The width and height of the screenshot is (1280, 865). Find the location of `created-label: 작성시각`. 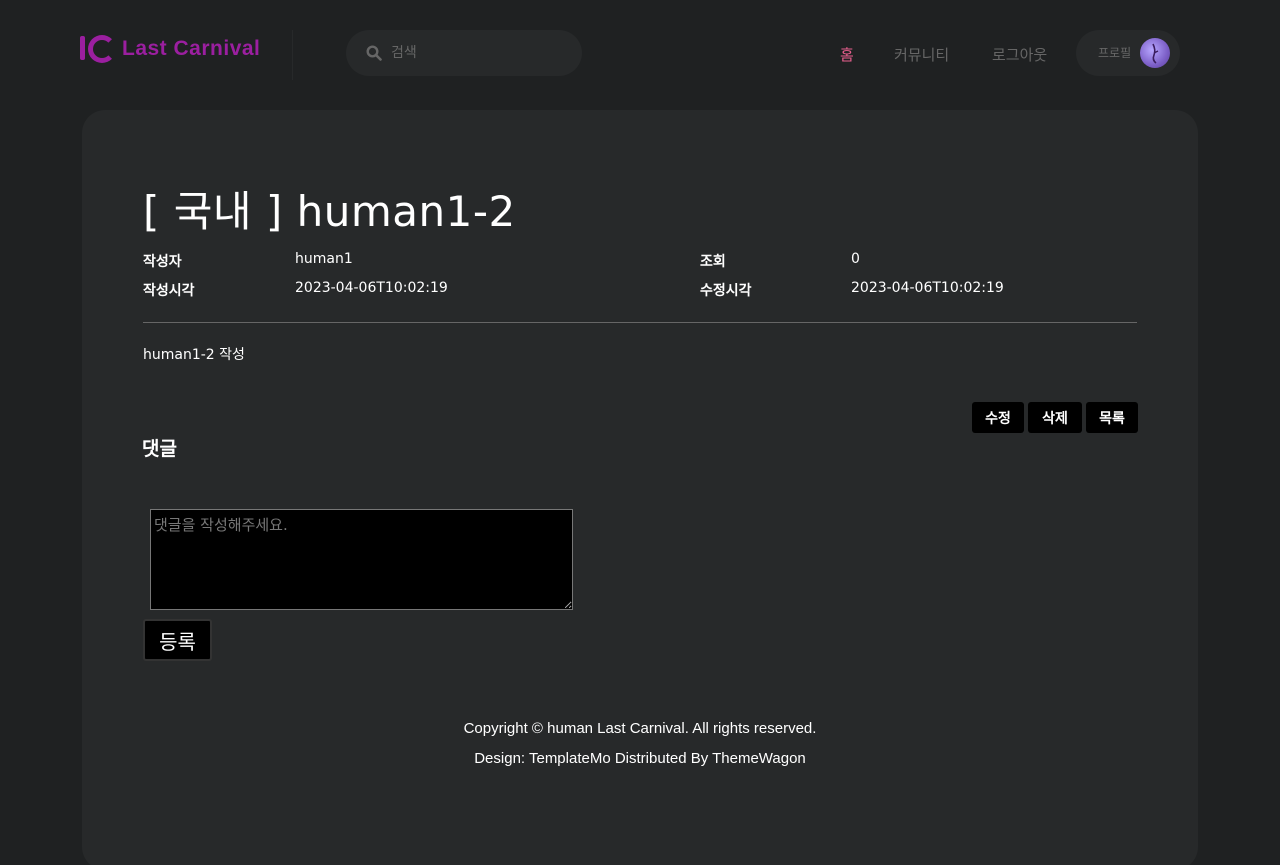

created-label: 작성시각 is located at coordinates (169, 291).